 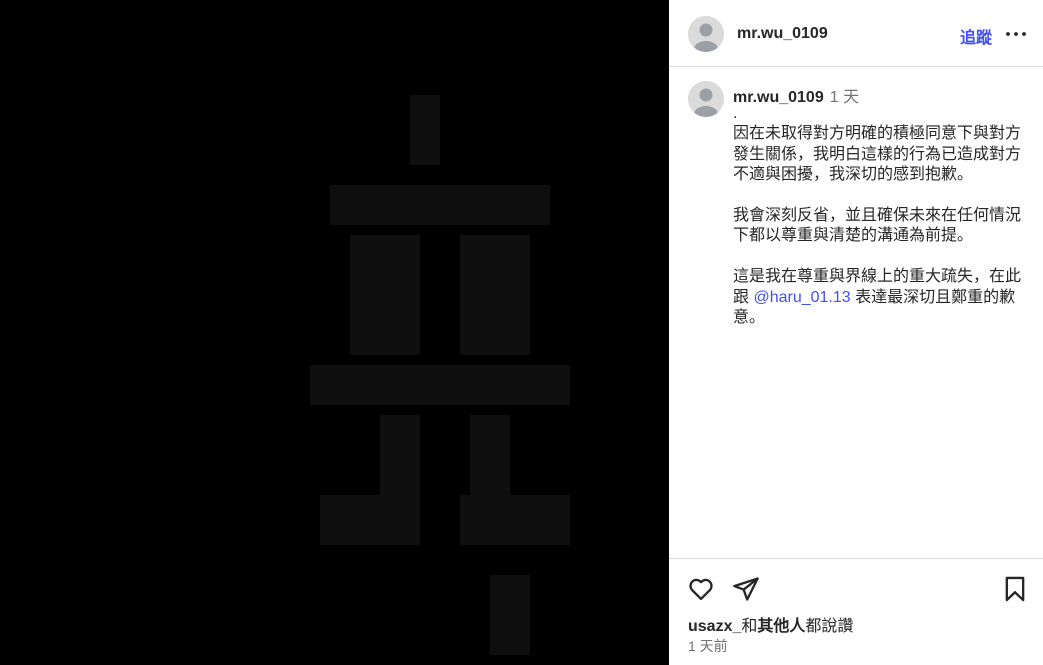 I want to click on mention-link: @haru_01.13, so click(x=801, y=297).